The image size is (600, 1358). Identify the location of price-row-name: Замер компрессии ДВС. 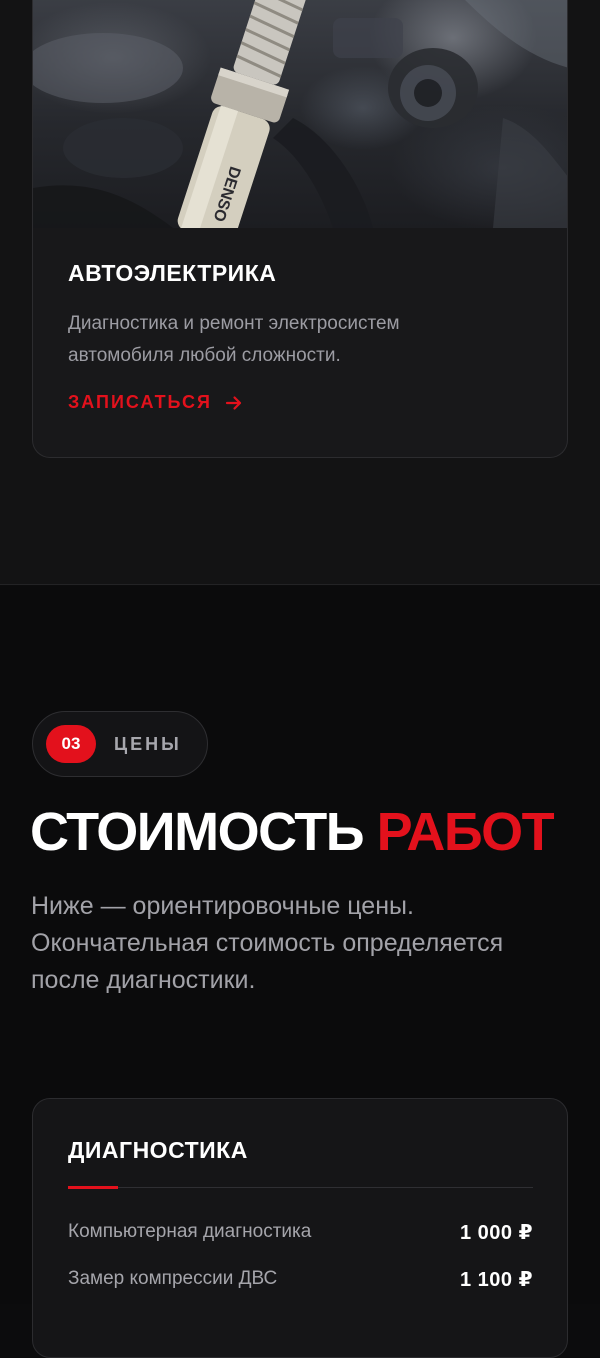
(173, 1278).